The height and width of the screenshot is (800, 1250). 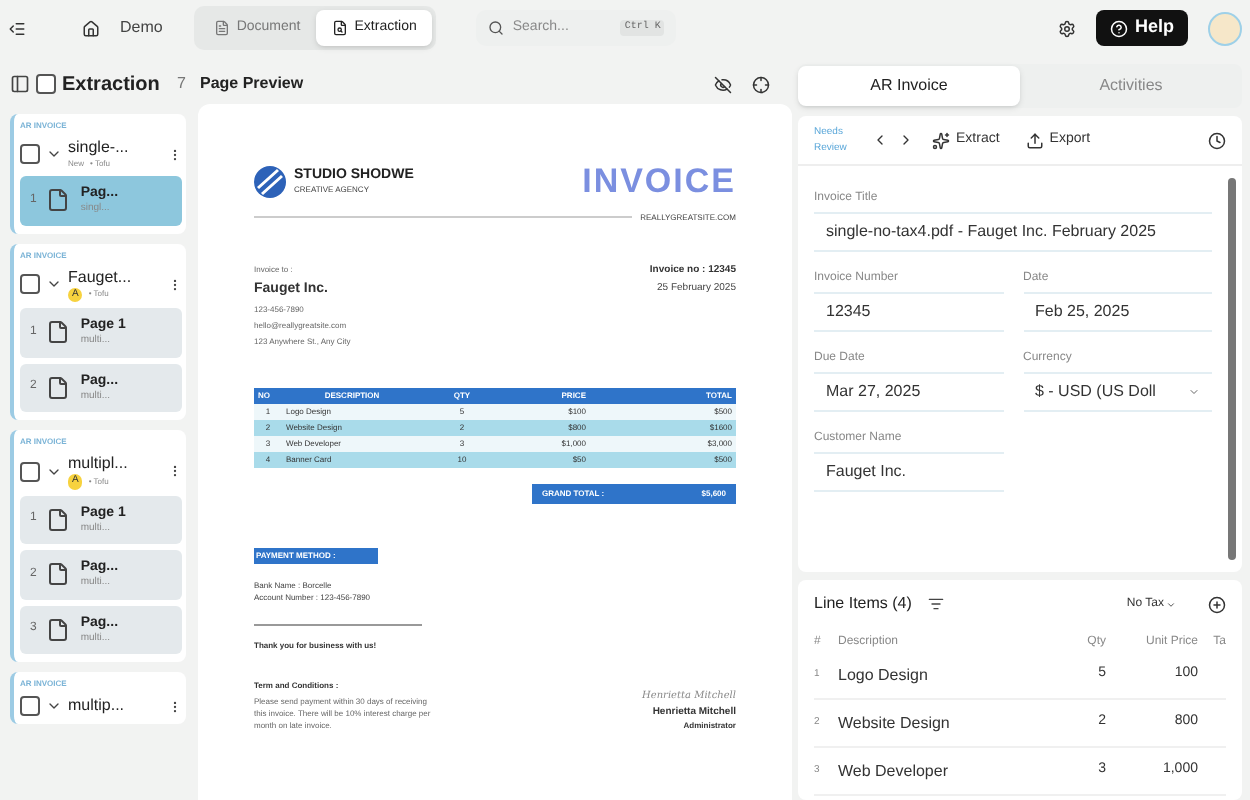 I want to click on previous-icon, so click(x=880, y=140).